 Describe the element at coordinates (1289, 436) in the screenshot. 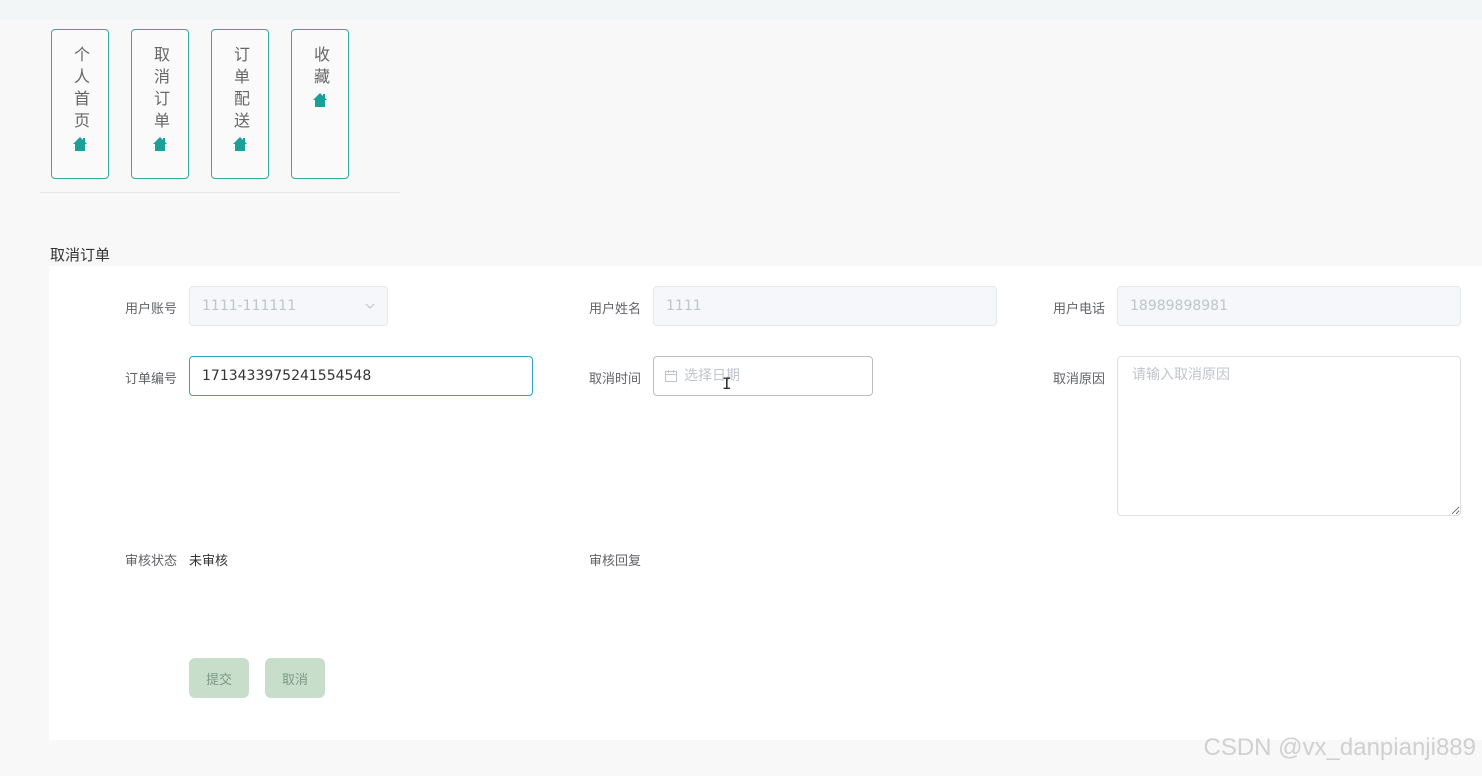

I see `cancel-reason-textarea` at that location.